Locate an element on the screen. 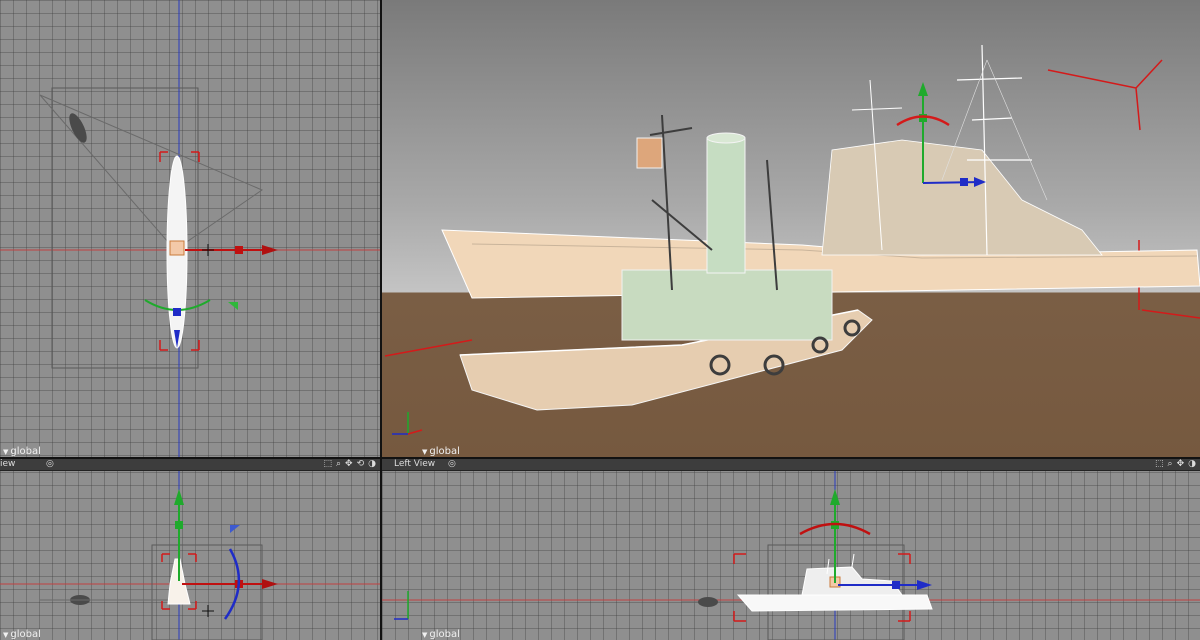 The height and width of the screenshot is (640, 1200). tugboat-cabin is located at coordinates (727, 305).